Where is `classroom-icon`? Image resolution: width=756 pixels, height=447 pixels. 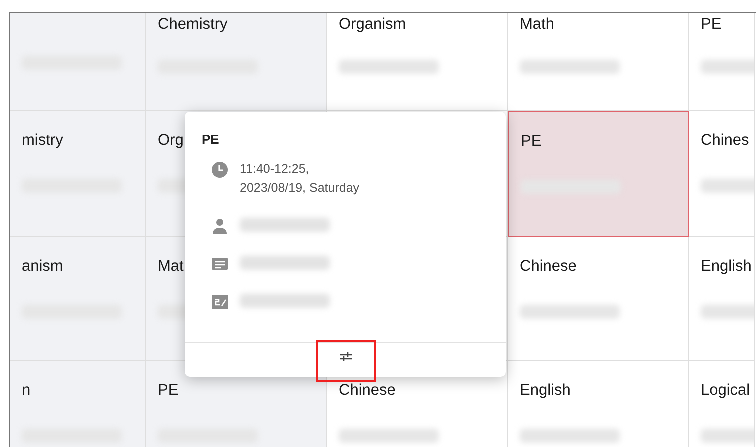 classroom-icon is located at coordinates (220, 302).